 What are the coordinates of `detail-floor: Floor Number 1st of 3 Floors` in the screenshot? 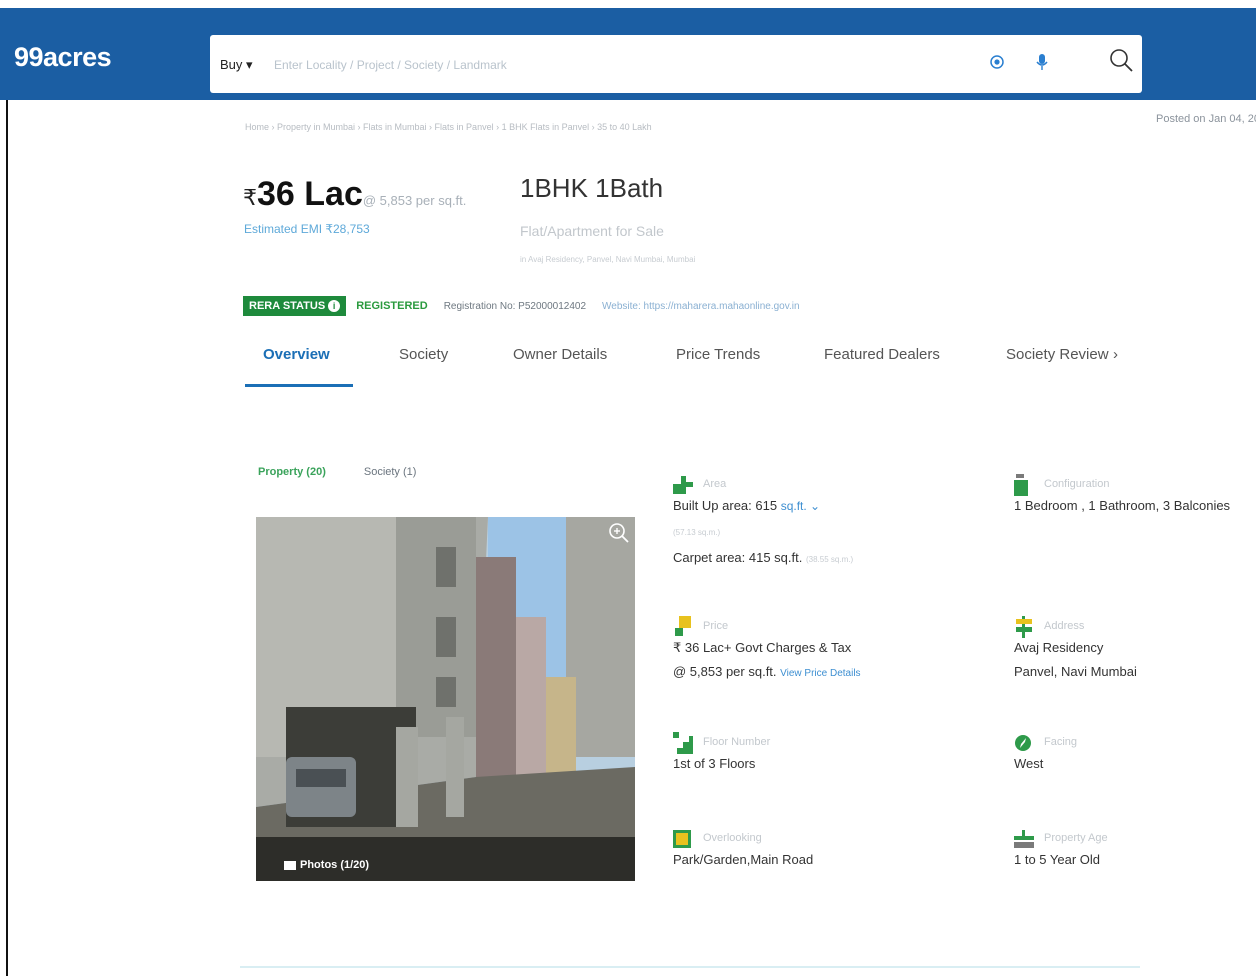 It's located at (798, 757).